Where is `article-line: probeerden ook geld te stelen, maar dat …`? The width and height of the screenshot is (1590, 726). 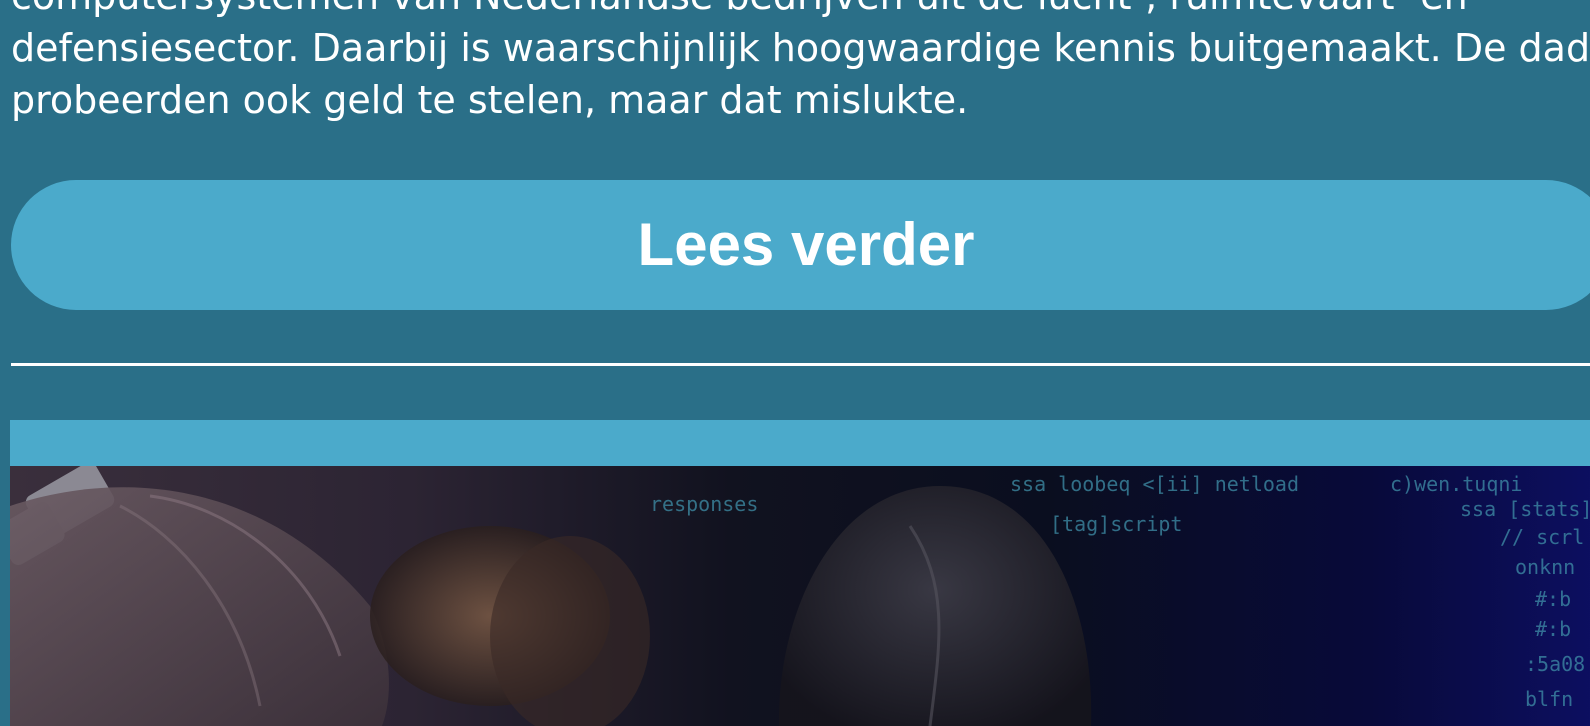 article-line: probeerden ook geld te stelen, maar dat … is located at coordinates (490, 100).